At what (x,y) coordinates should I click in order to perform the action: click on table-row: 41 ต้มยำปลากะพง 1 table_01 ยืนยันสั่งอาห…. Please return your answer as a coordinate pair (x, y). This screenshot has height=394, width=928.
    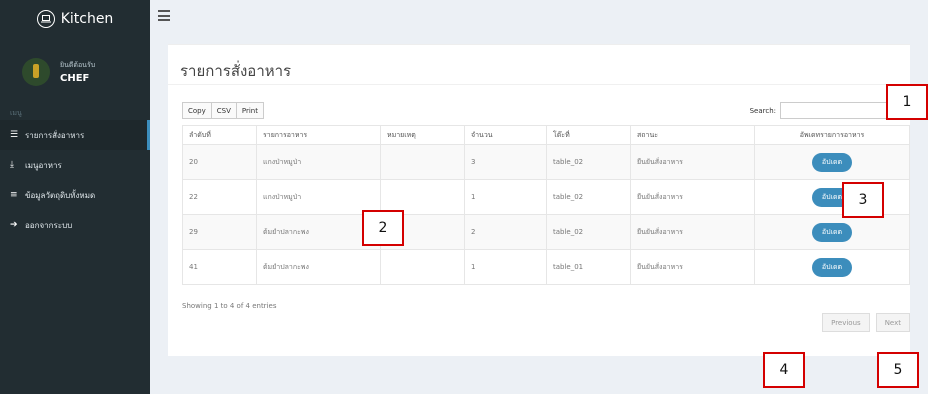
    Looking at the image, I should click on (546, 267).